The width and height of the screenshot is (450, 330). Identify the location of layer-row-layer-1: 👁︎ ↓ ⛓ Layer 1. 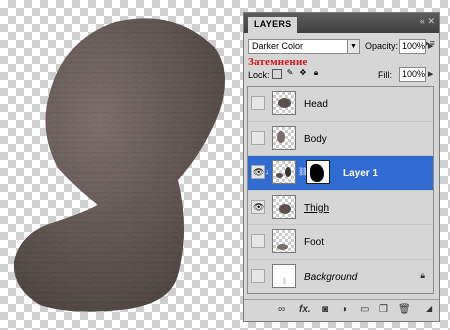
(340, 173).